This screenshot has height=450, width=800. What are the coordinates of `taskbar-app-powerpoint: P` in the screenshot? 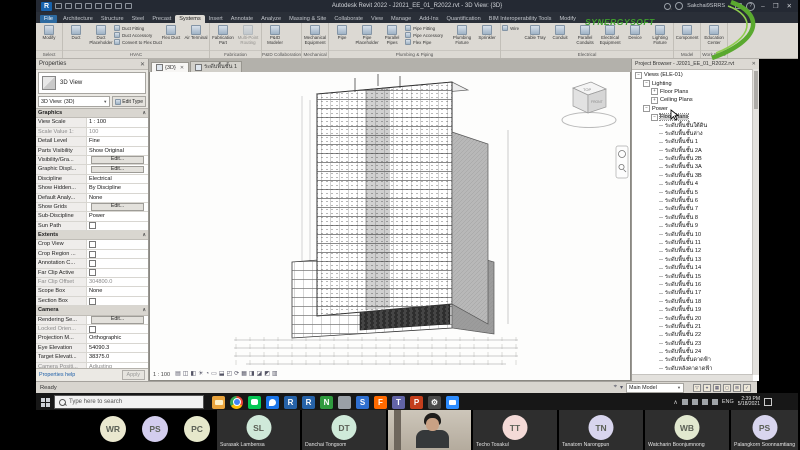 It's located at (416, 402).